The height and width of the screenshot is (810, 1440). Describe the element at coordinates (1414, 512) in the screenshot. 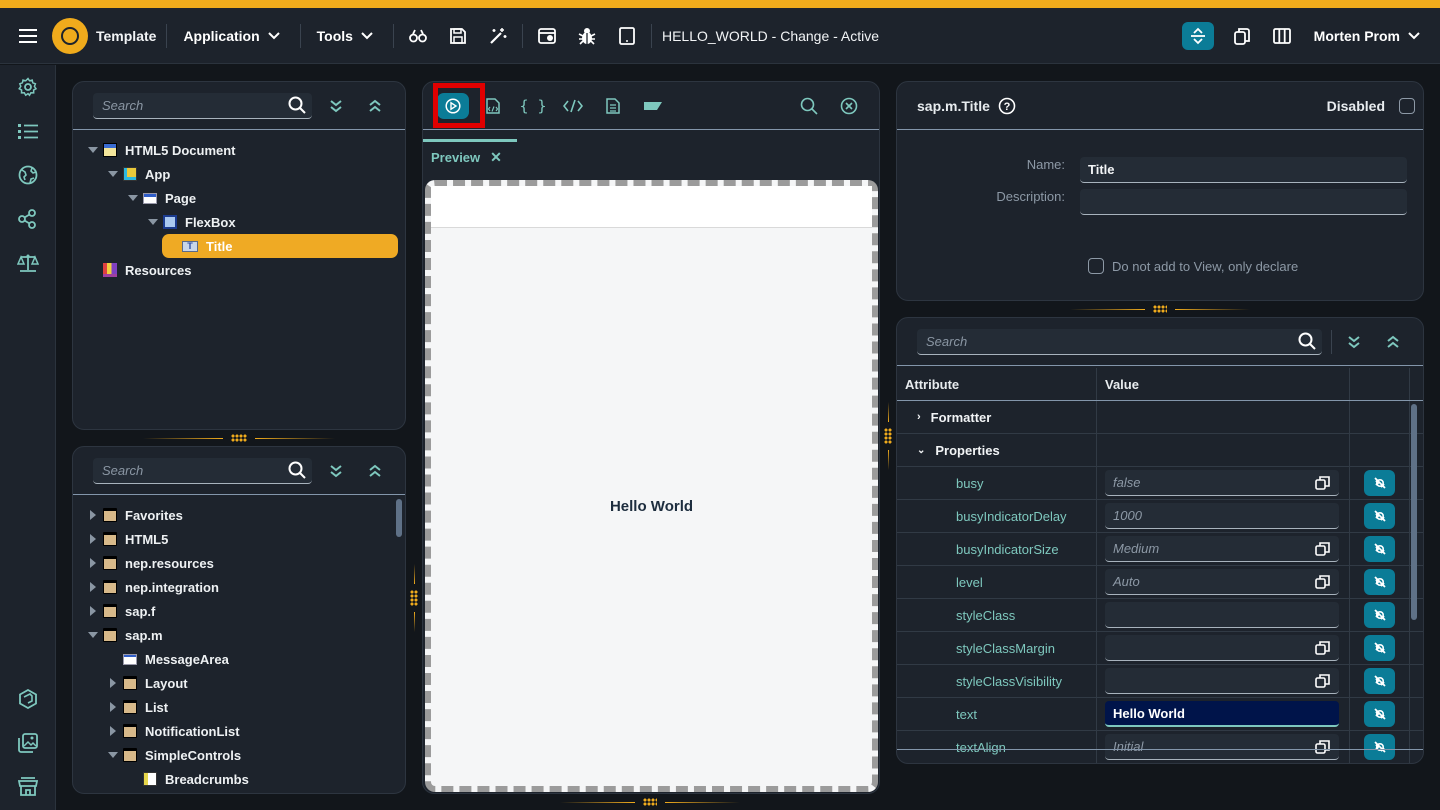

I see `attributes-scrollbar` at that location.